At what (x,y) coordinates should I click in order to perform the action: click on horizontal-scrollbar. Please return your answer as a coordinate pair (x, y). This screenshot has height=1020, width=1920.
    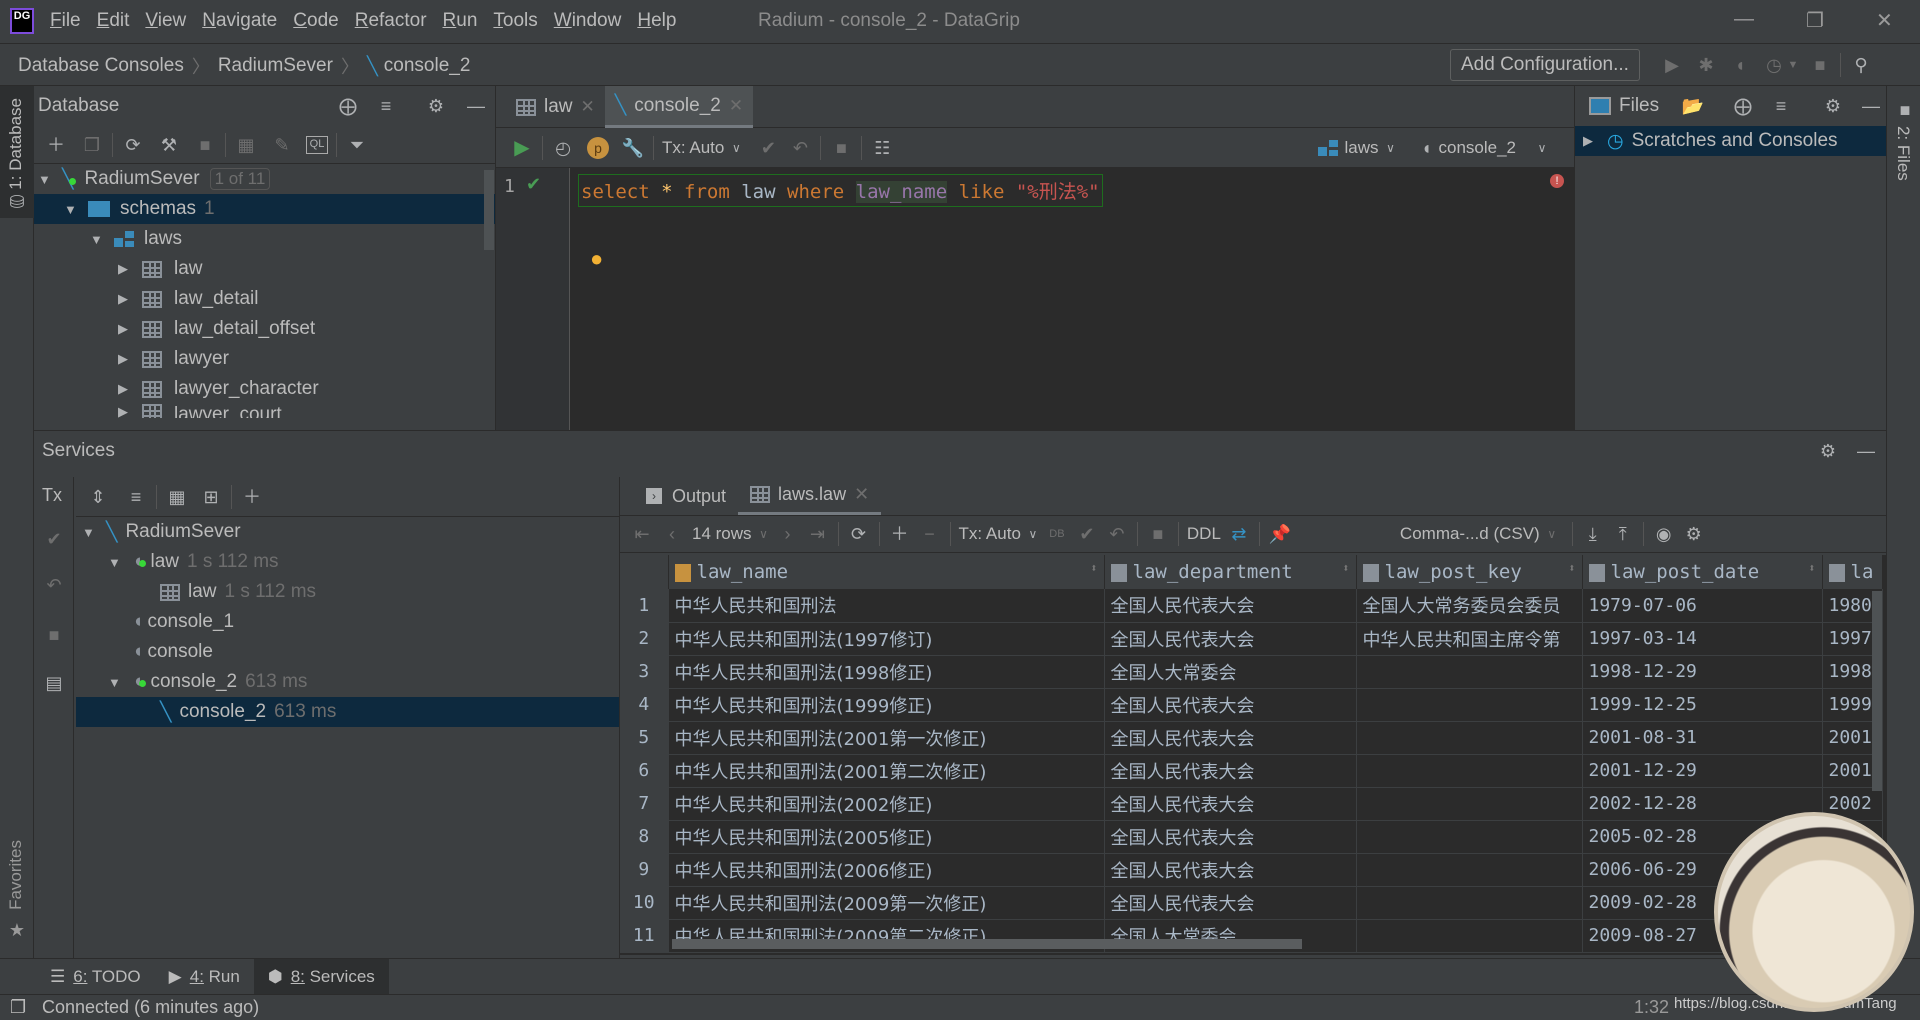
    Looking at the image, I should click on (987, 944).